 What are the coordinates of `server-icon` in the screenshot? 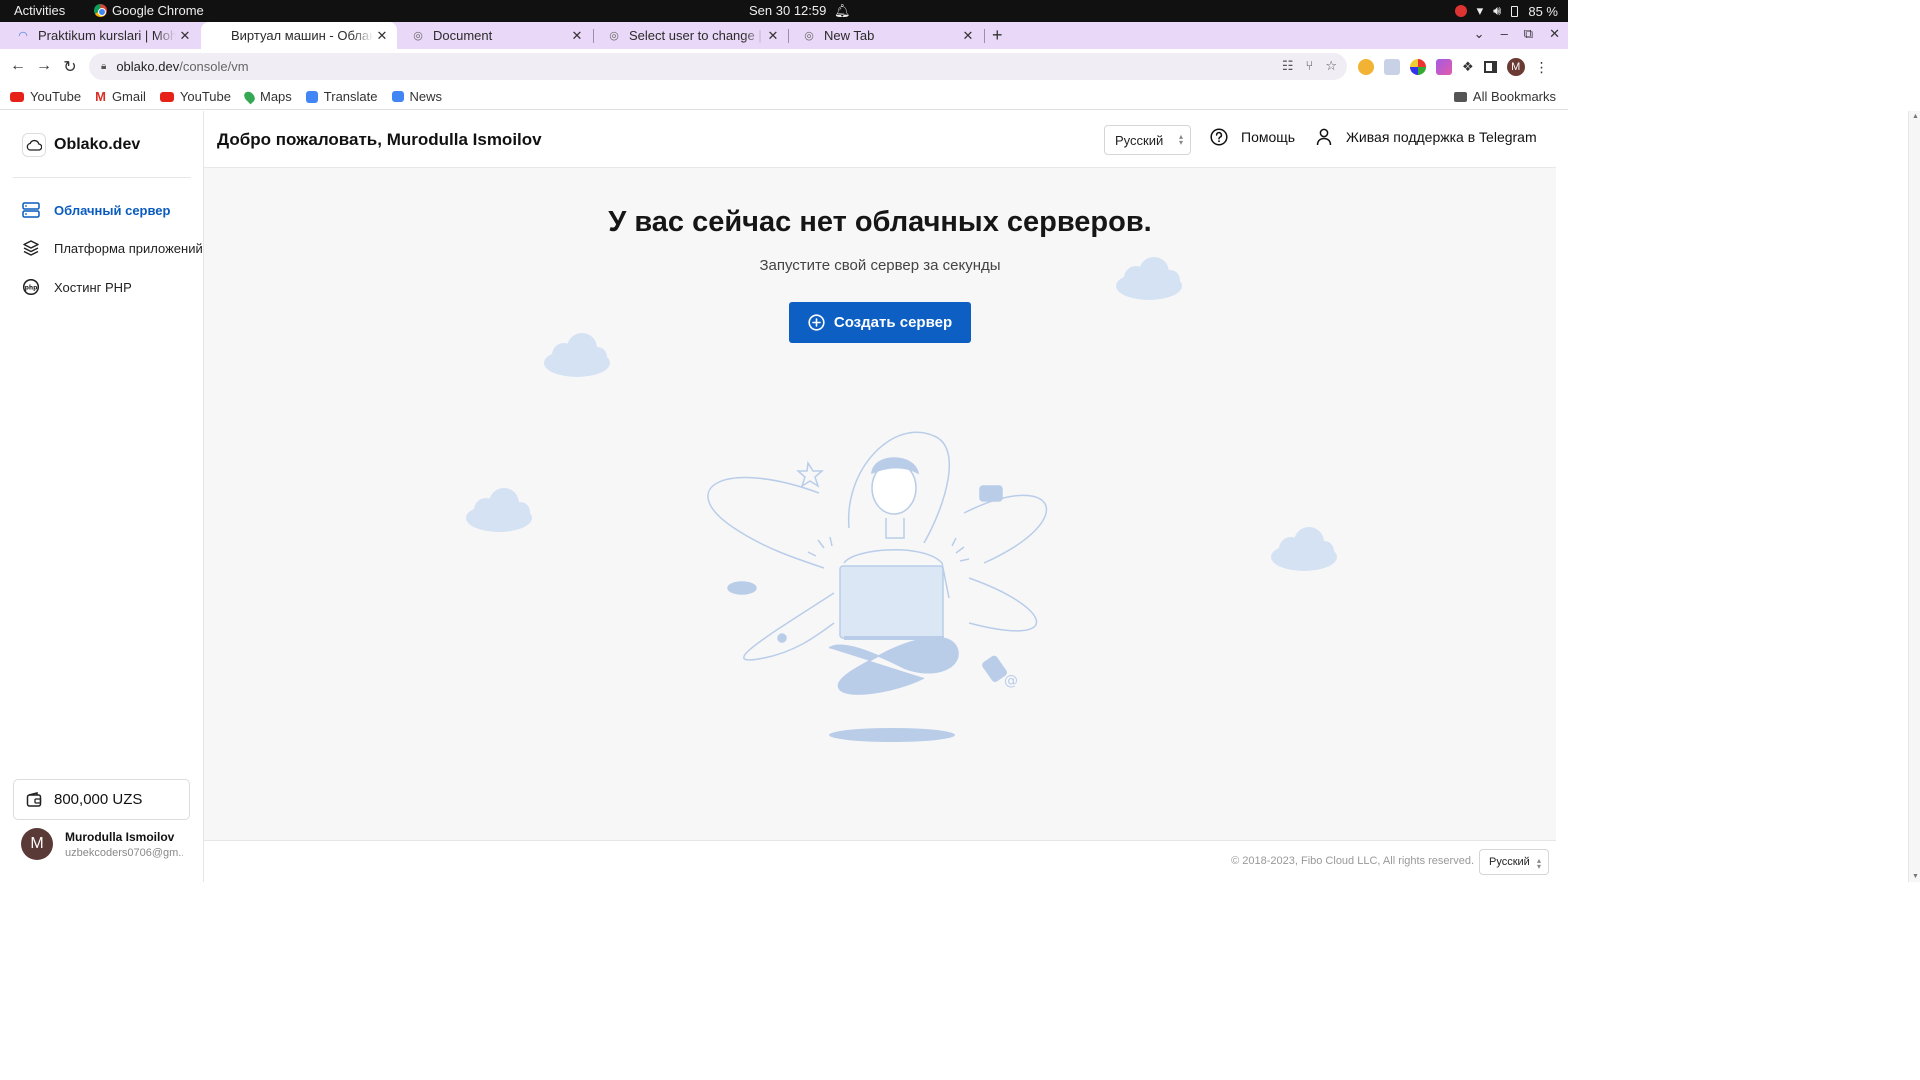 It's located at (31, 210).